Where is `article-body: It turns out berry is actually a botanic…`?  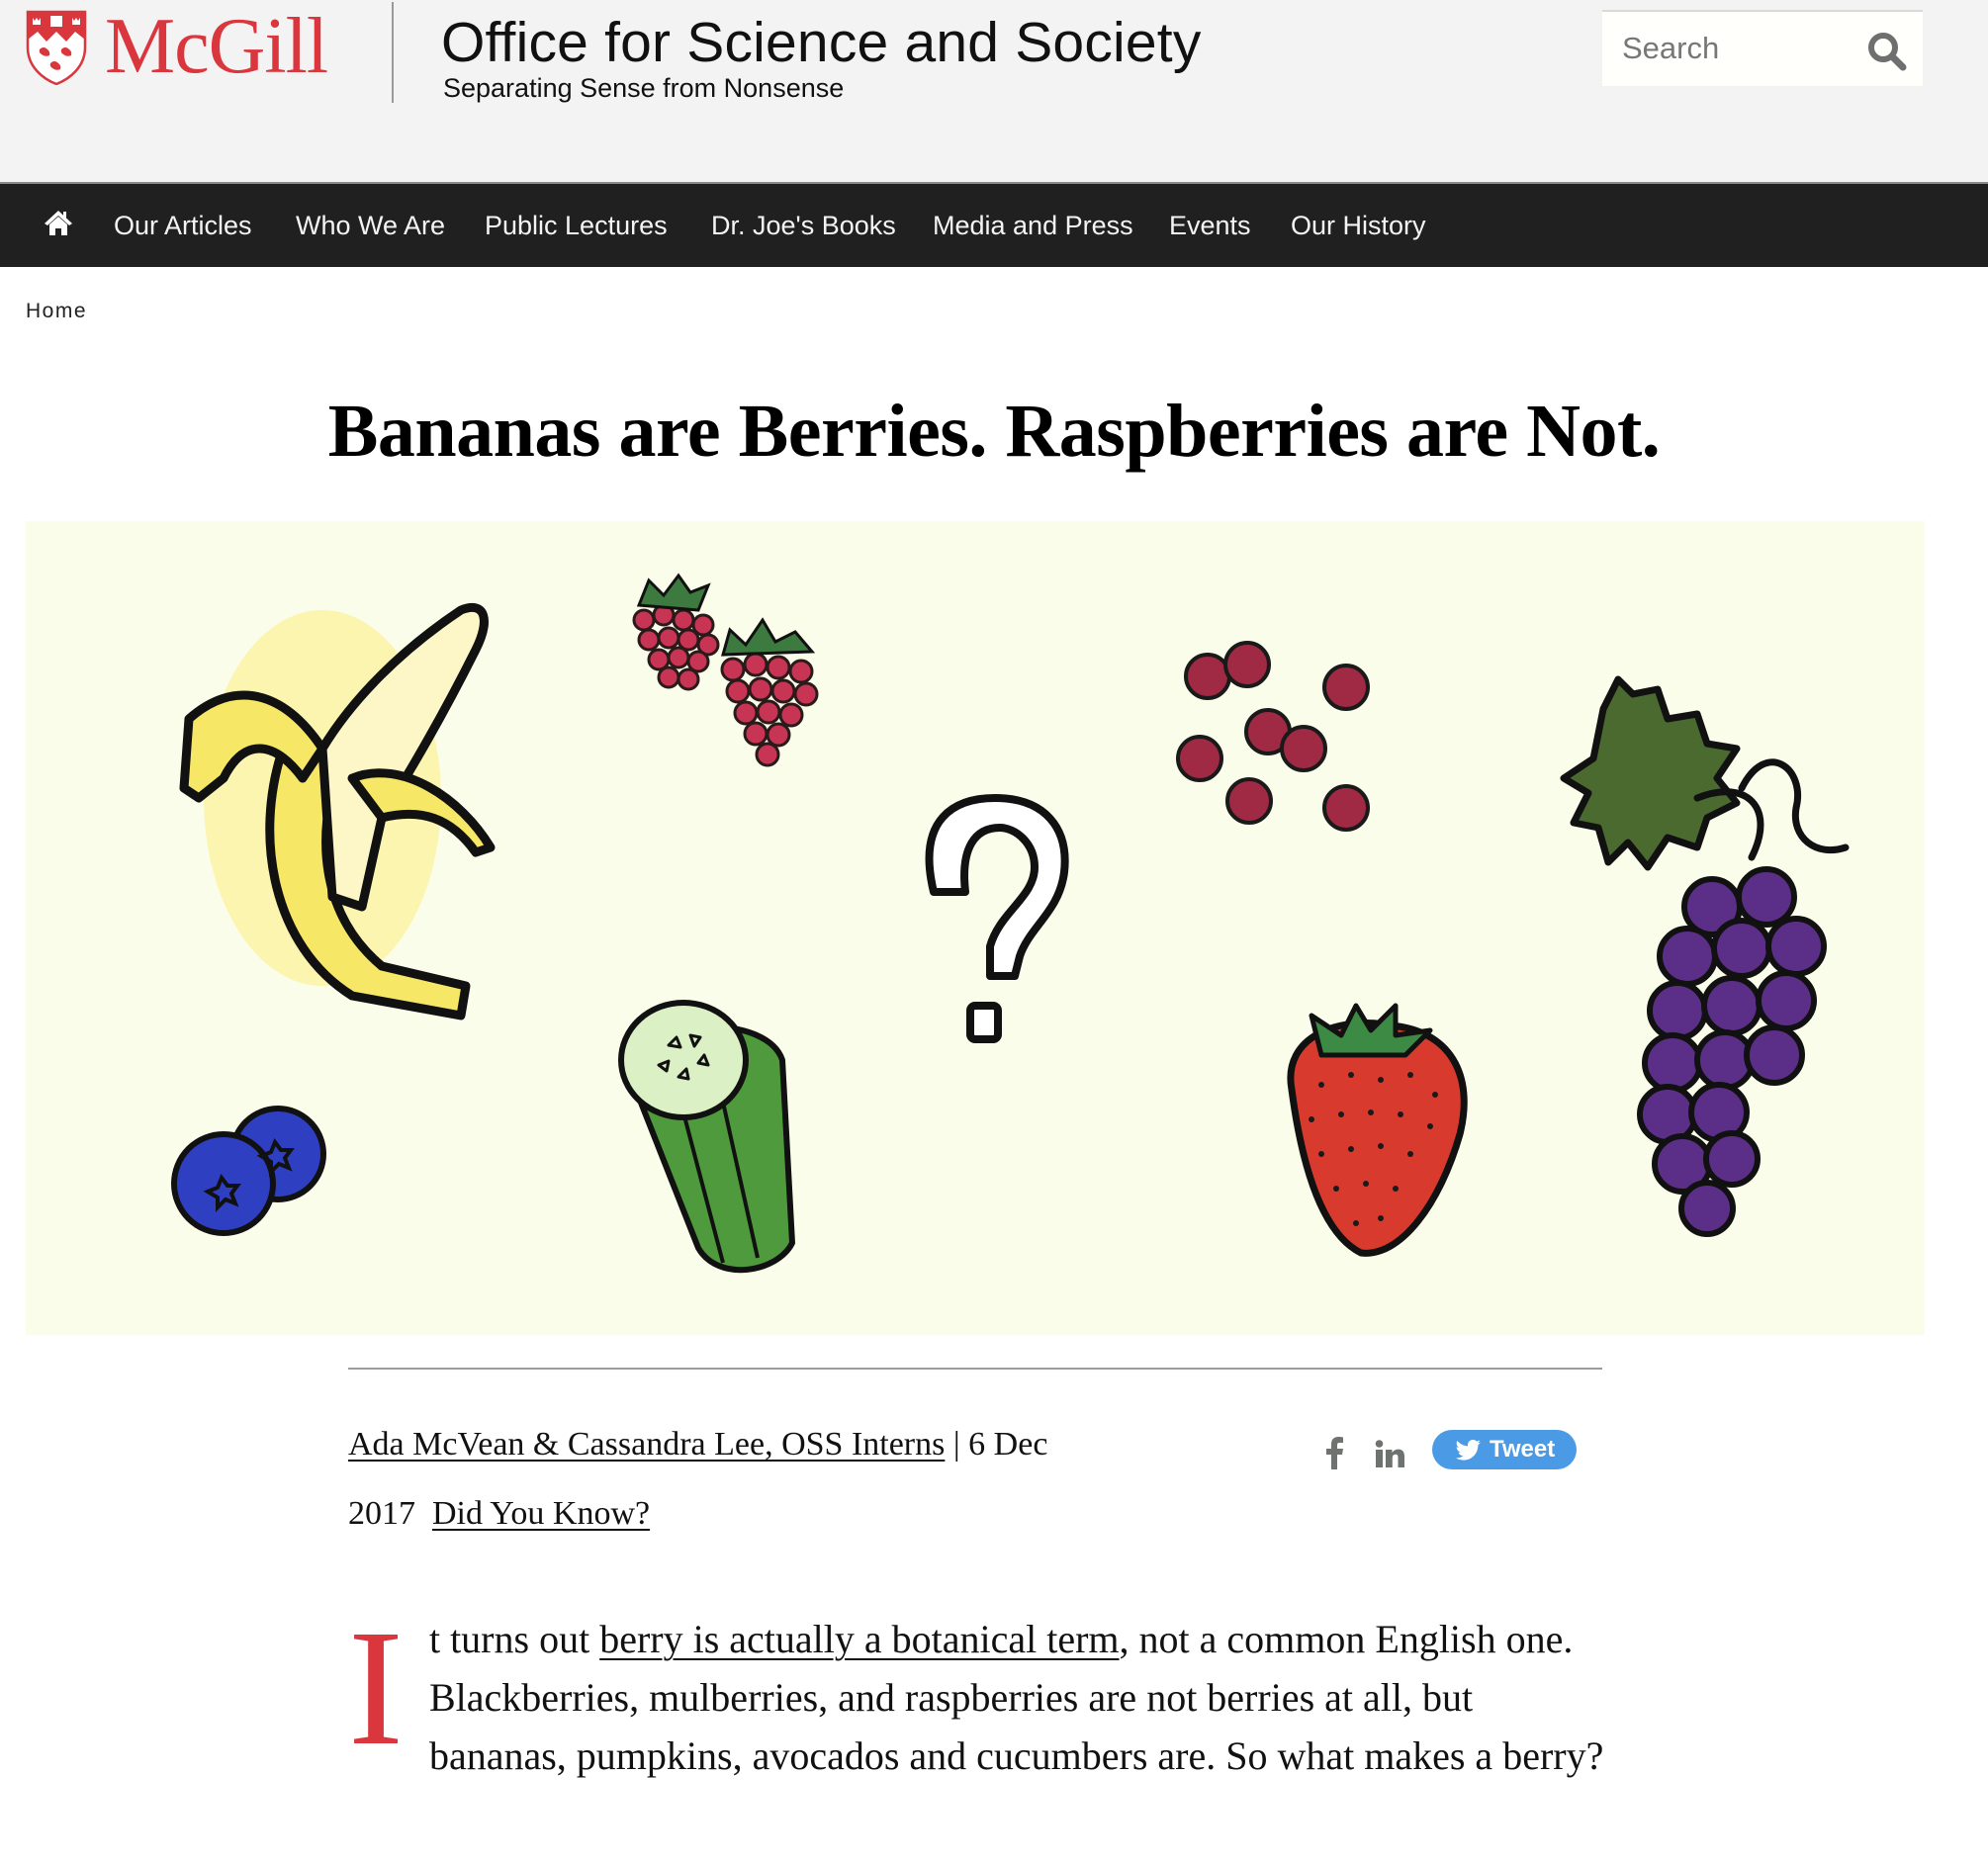 article-body: It turns out berry is actually a botanic… is located at coordinates (981, 1690).